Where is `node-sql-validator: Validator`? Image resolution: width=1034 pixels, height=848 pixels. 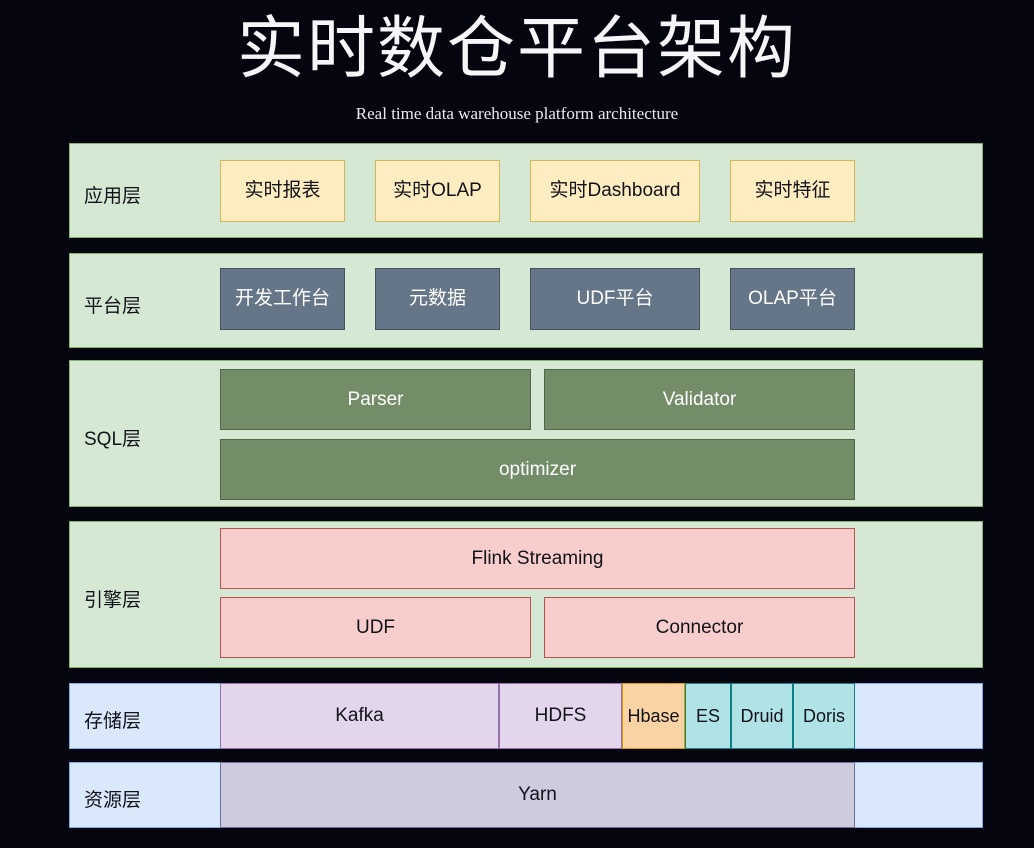 node-sql-validator: Validator is located at coordinates (699, 399).